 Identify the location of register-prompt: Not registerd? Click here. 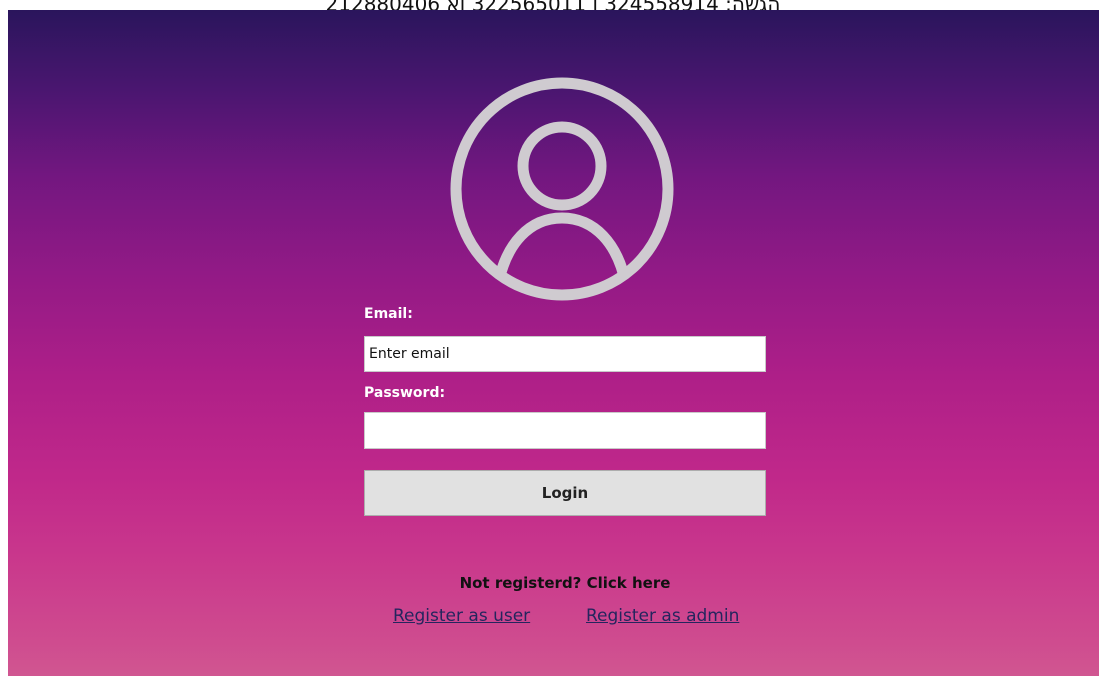
(565, 583).